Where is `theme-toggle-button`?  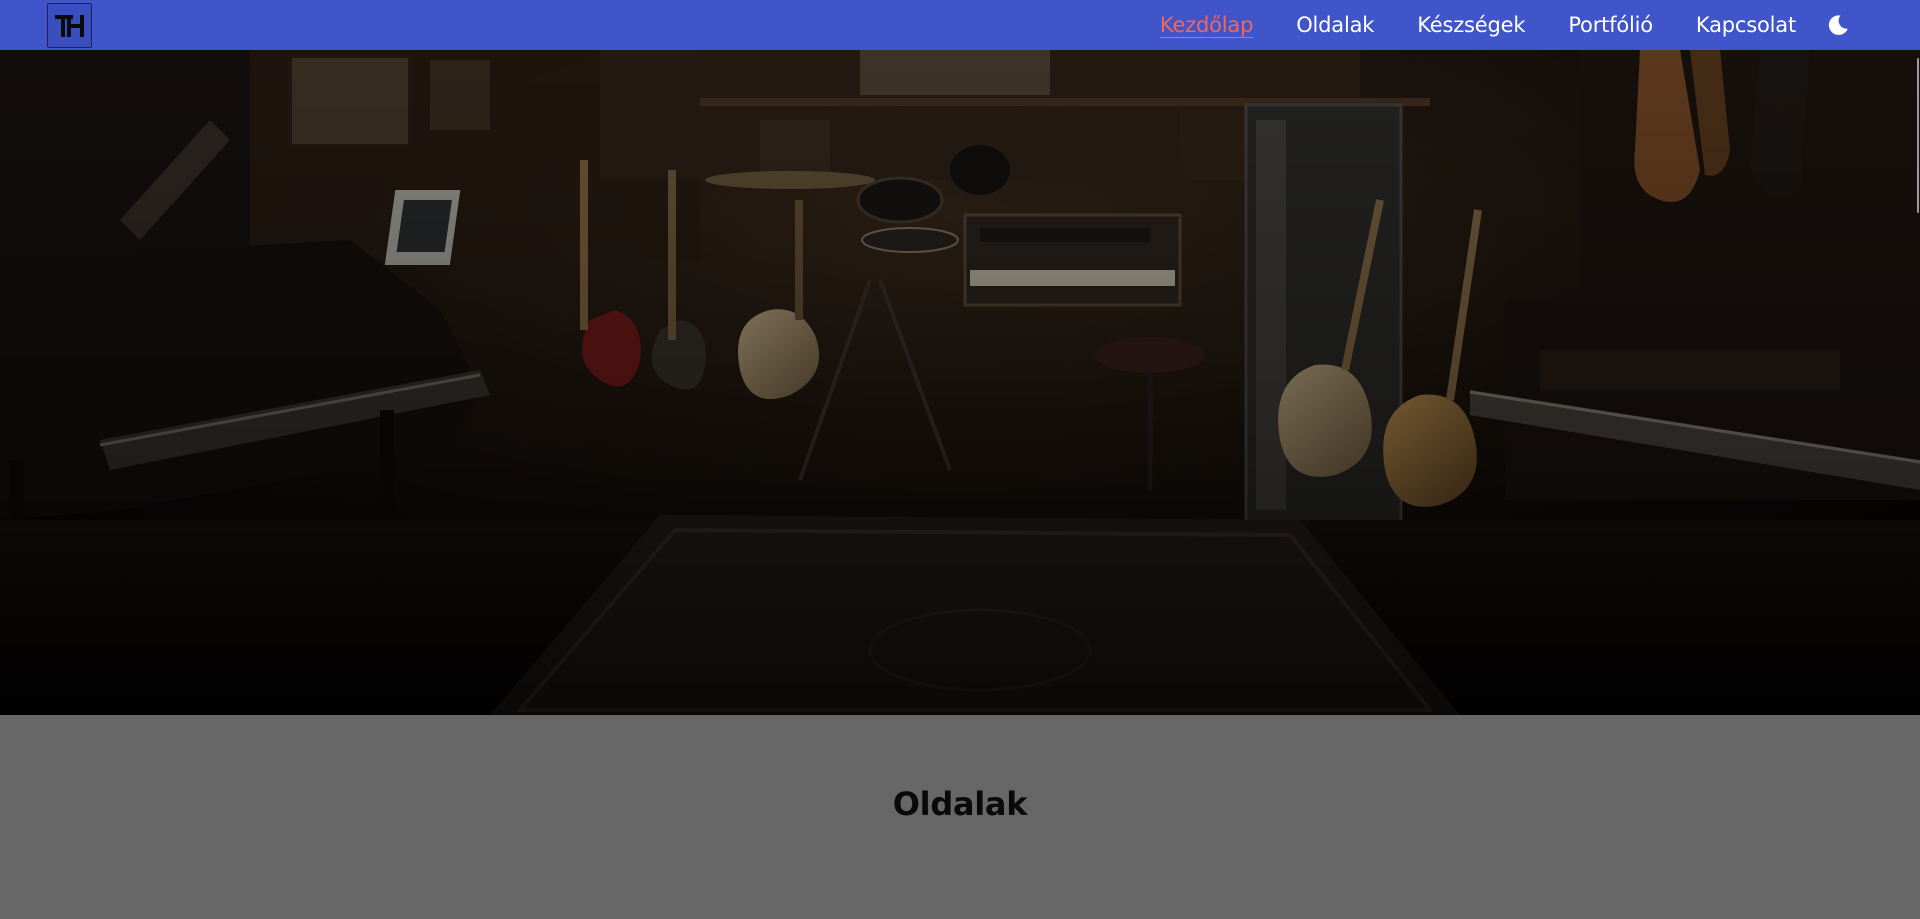
theme-toggle-button is located at coordinates (1838, 25).